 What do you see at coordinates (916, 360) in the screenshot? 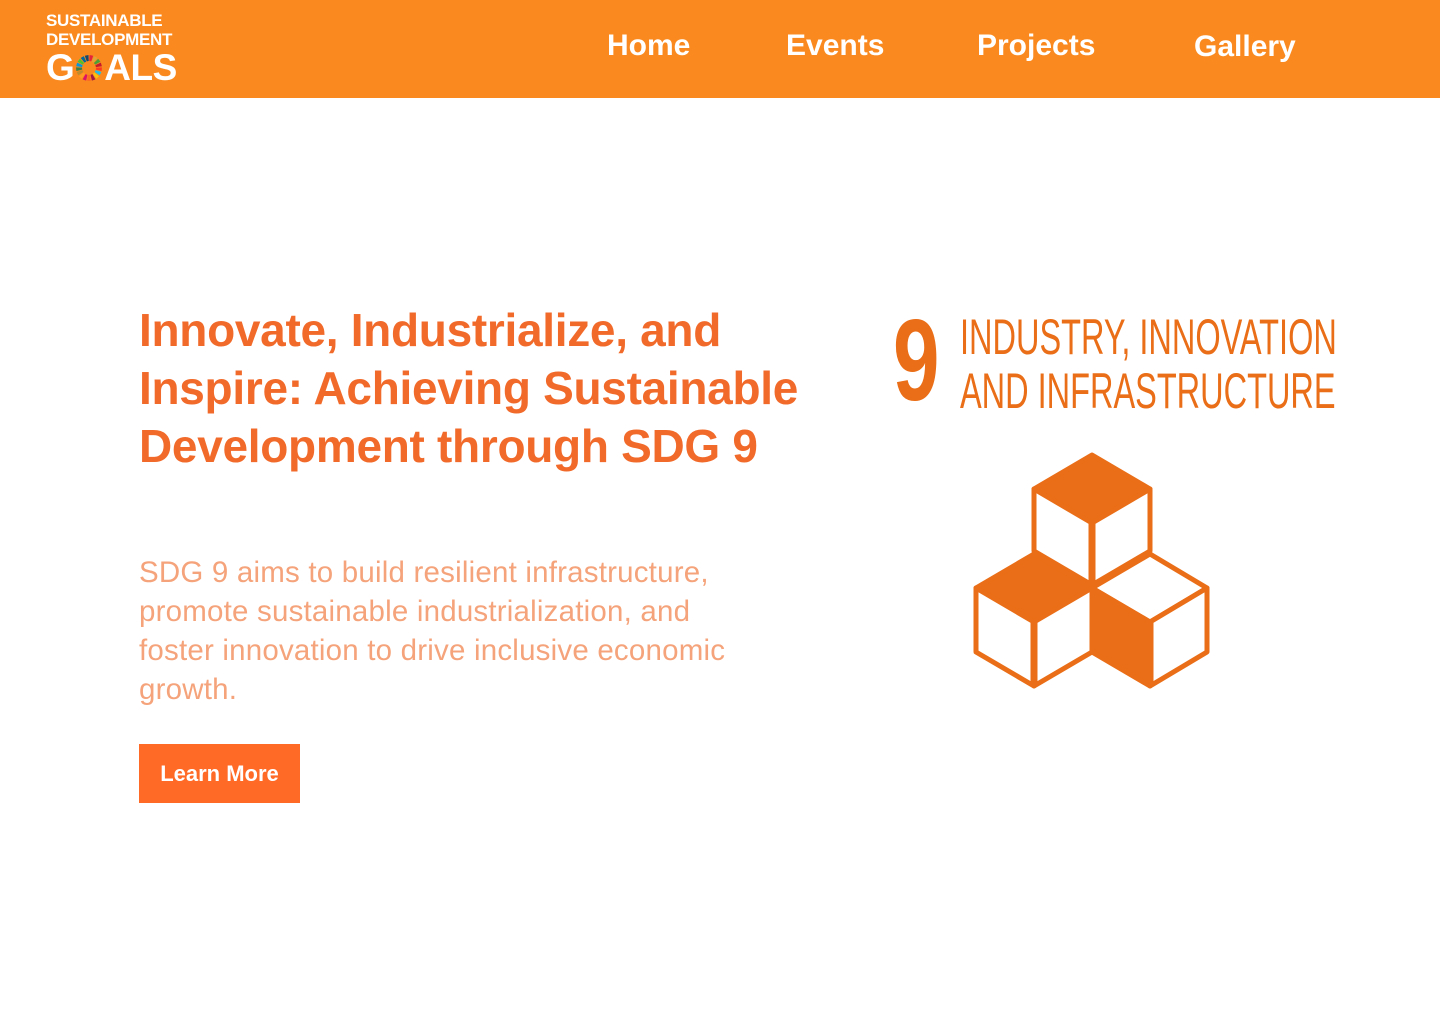
I see `sdg-goal-number: 9` at bounding box center [916, 360].